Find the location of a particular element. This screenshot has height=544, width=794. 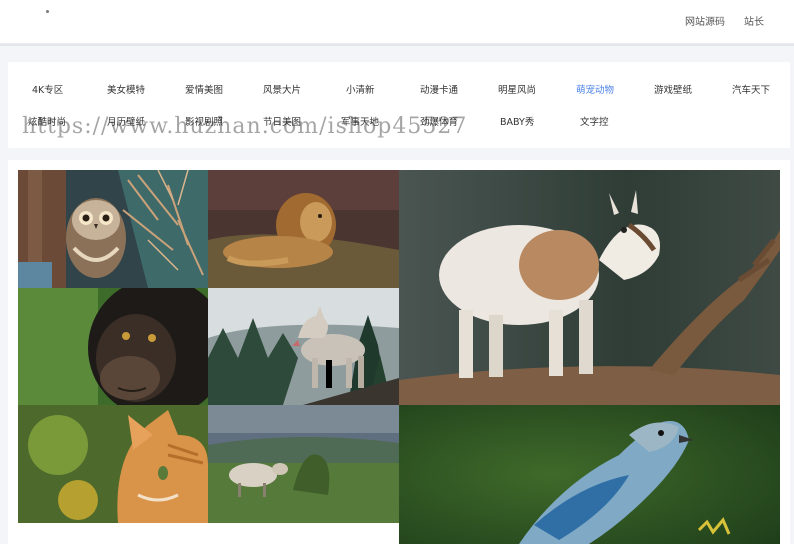

category-4k: 4K专区 is located at coordinates (47, 89).